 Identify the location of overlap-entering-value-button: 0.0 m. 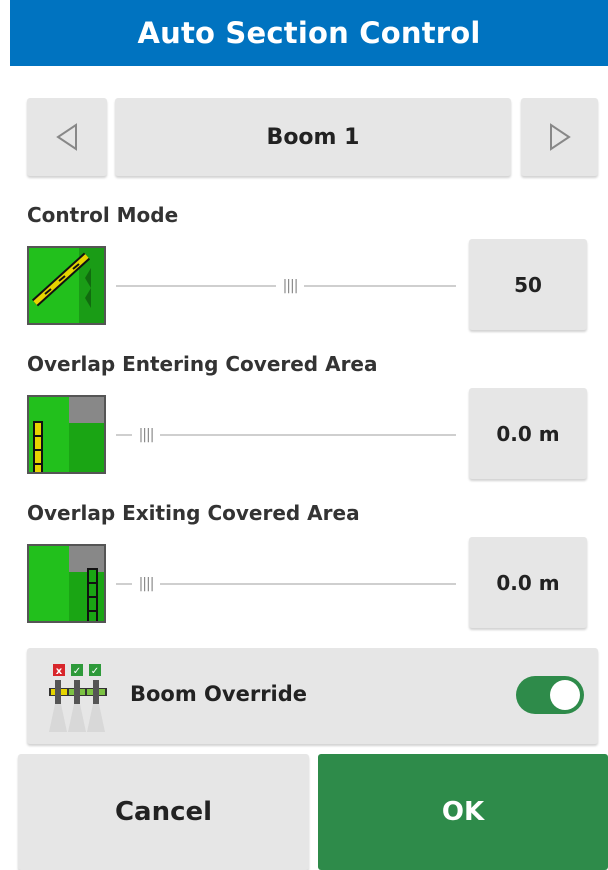
(528, 433).